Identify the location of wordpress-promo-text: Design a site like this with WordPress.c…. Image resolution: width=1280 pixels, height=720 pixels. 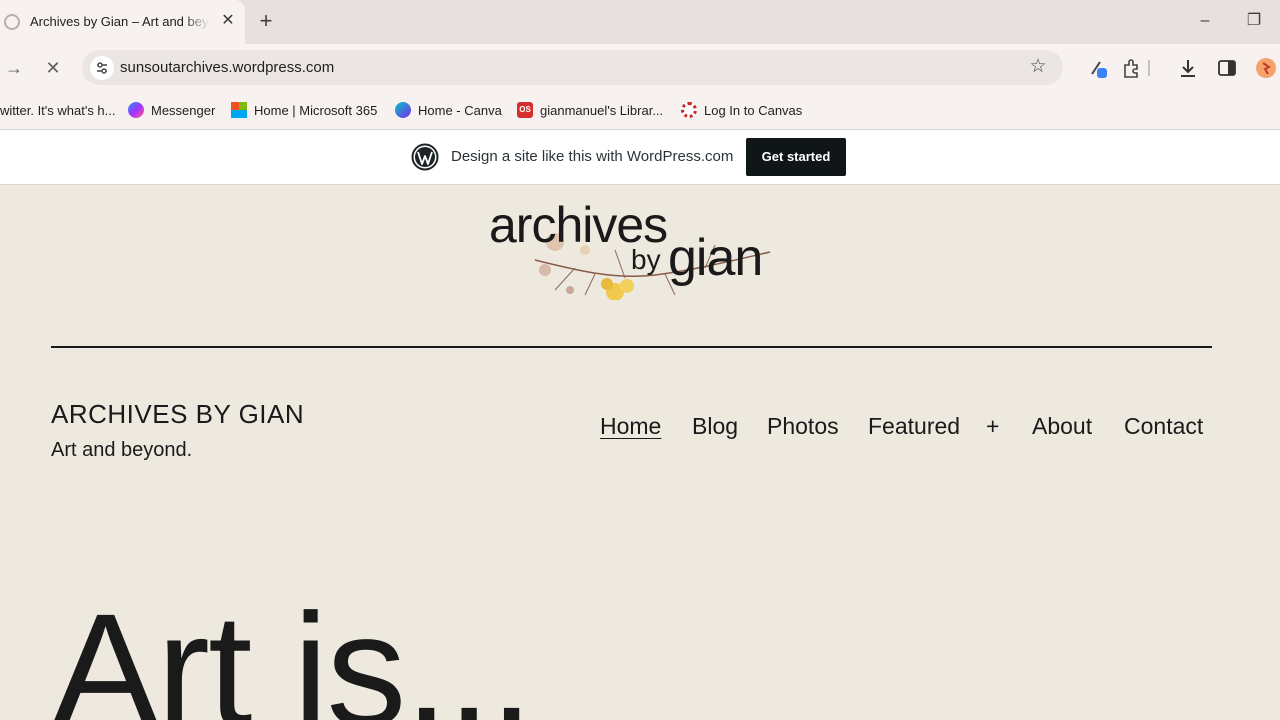
(592, 156).